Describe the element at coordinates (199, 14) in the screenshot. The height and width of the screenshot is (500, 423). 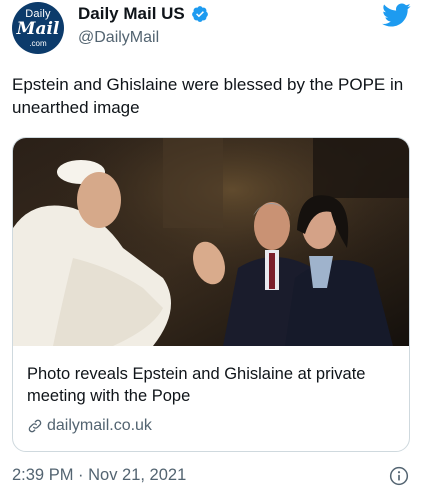
I see `verified-badge-icon` at that location.